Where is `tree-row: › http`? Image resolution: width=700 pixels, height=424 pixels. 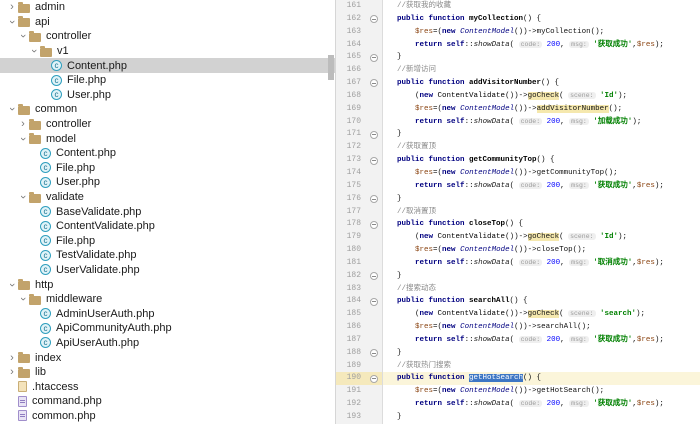 tree-row: › http is located at coordinates (167, 284).